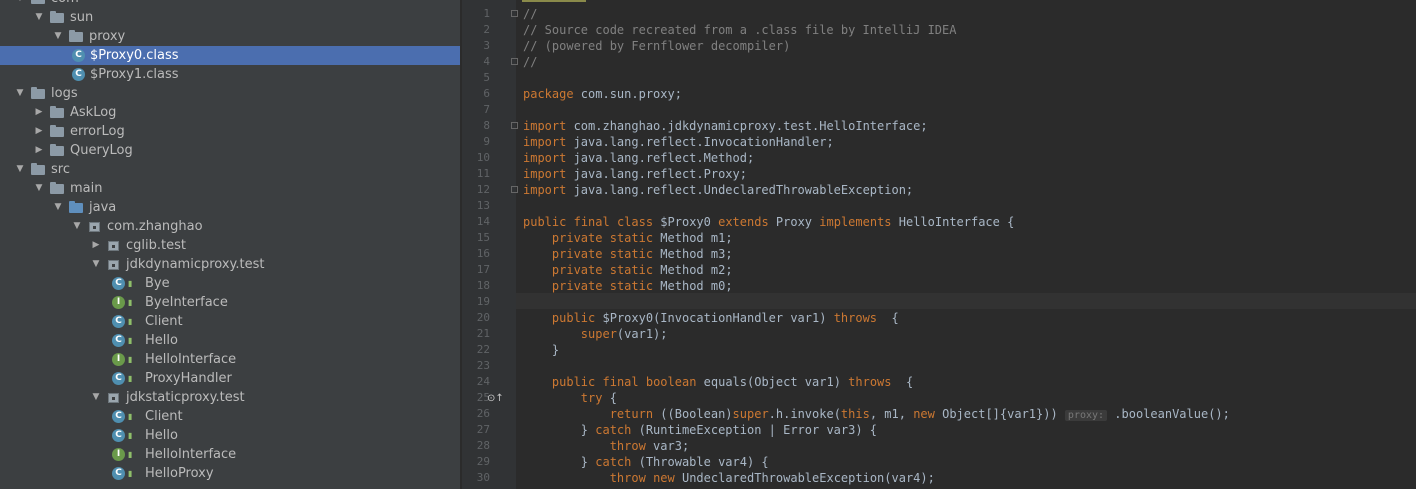 Image resolution: width=1416 pixels, height=489 pixels. Describe the element at coordinates (230, 397) in the screenshot. I see `tree-row: ▼ jdkstaticproxy.test` at that location.